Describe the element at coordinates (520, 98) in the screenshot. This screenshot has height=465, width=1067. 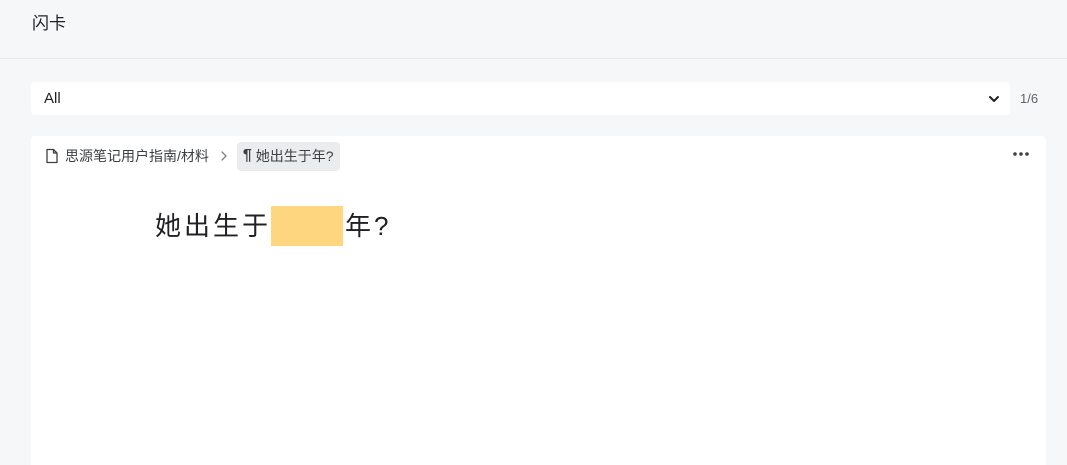
I see `deck-select: All` at that location.